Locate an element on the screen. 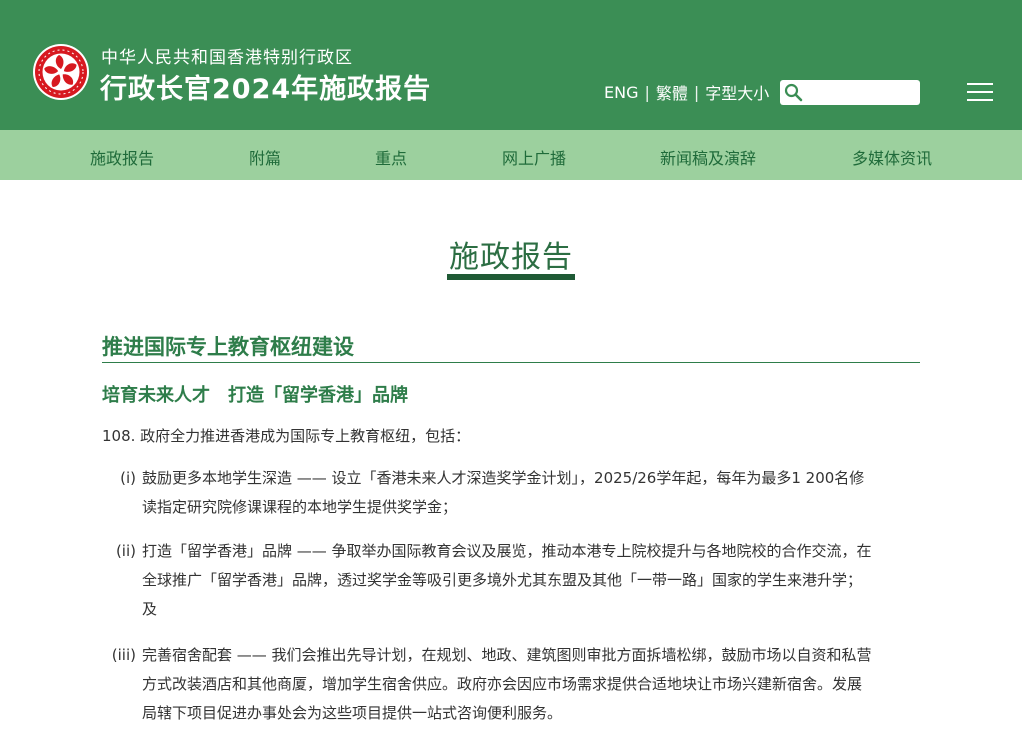  list-line: 局辖下项目促进办事处会为这些项目提供一站式咨询便利服务。 is located at coordinates (352, 713).